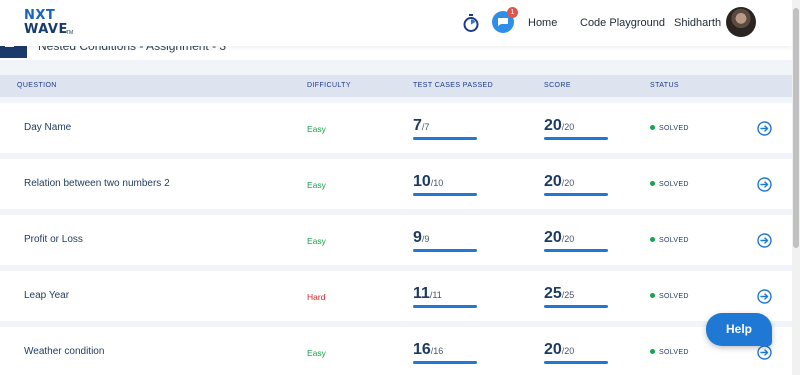 The image size is (800, 375). I want to click on column-header-score: SCORE, so click(557, 85).